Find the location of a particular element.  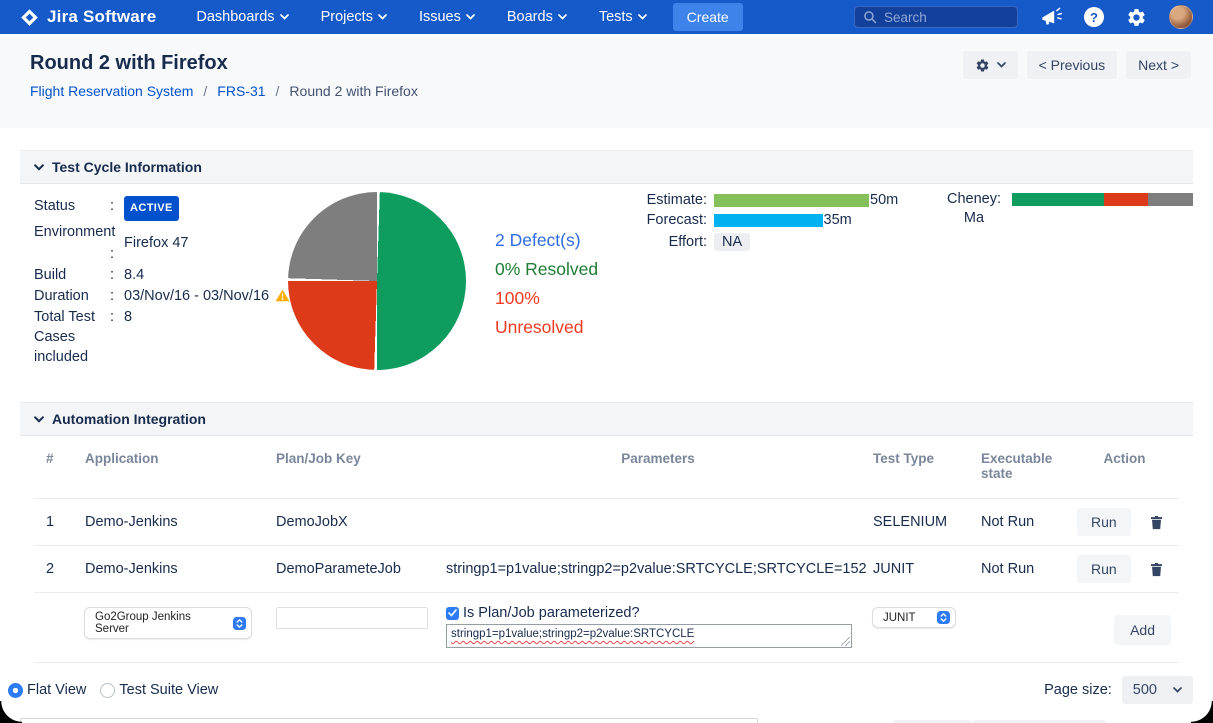

create-button: Create is located at coordinates (707, 17).